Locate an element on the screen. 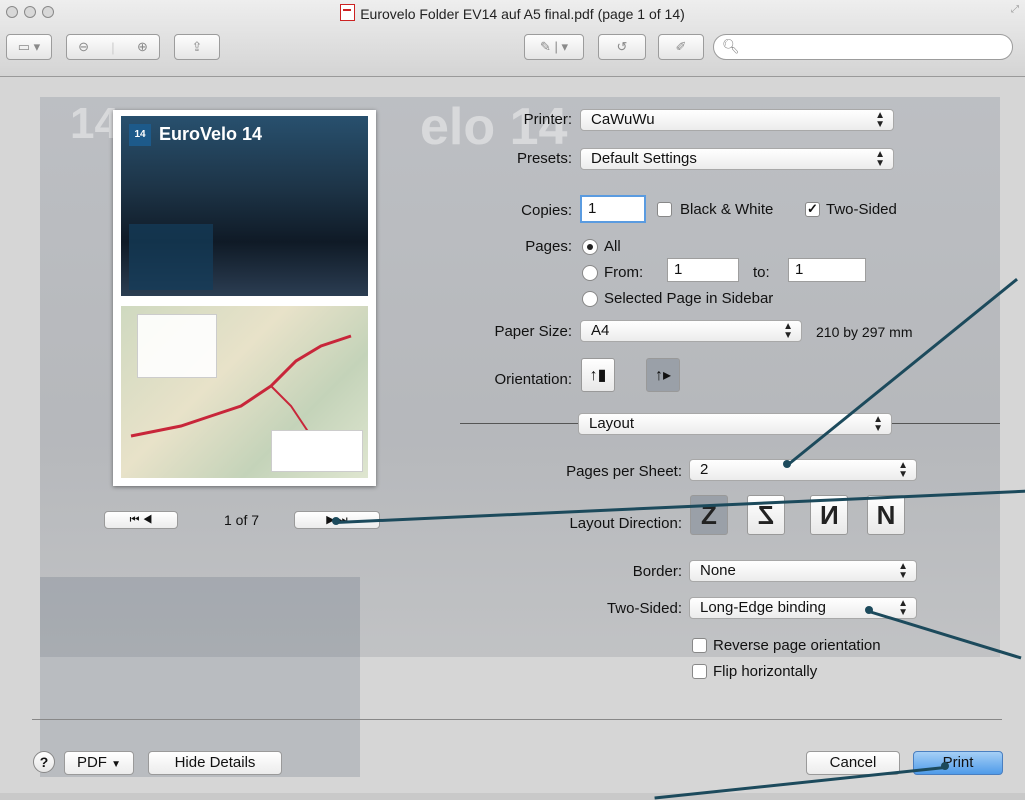 The image size is (1025, 800). pages-per-sheet-label: Pages per Sheet: is located at coordinates (624, 471).